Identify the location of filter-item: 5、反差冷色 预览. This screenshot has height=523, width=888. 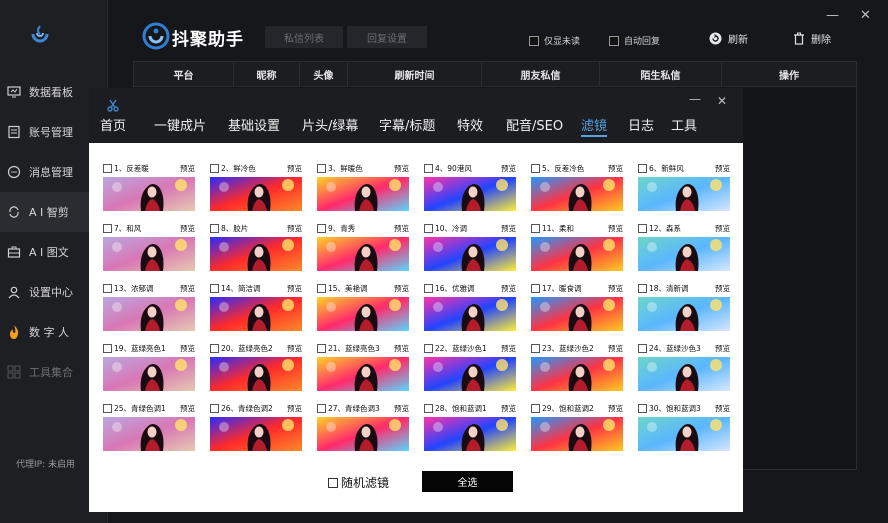
(577, 188).